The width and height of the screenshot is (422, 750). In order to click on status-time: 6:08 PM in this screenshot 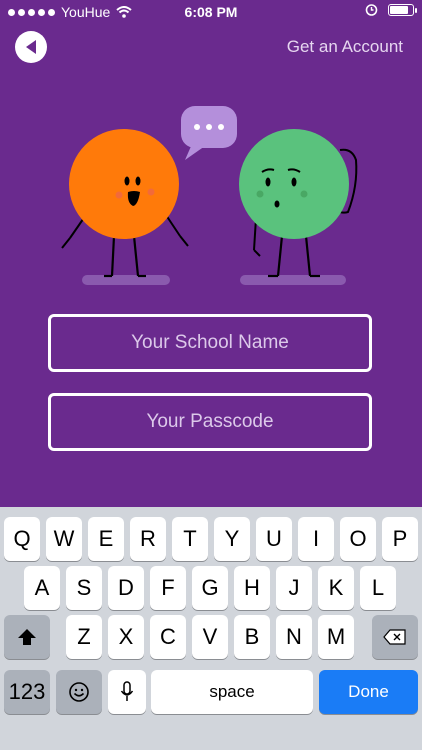, I will do `click(211, 12)`.